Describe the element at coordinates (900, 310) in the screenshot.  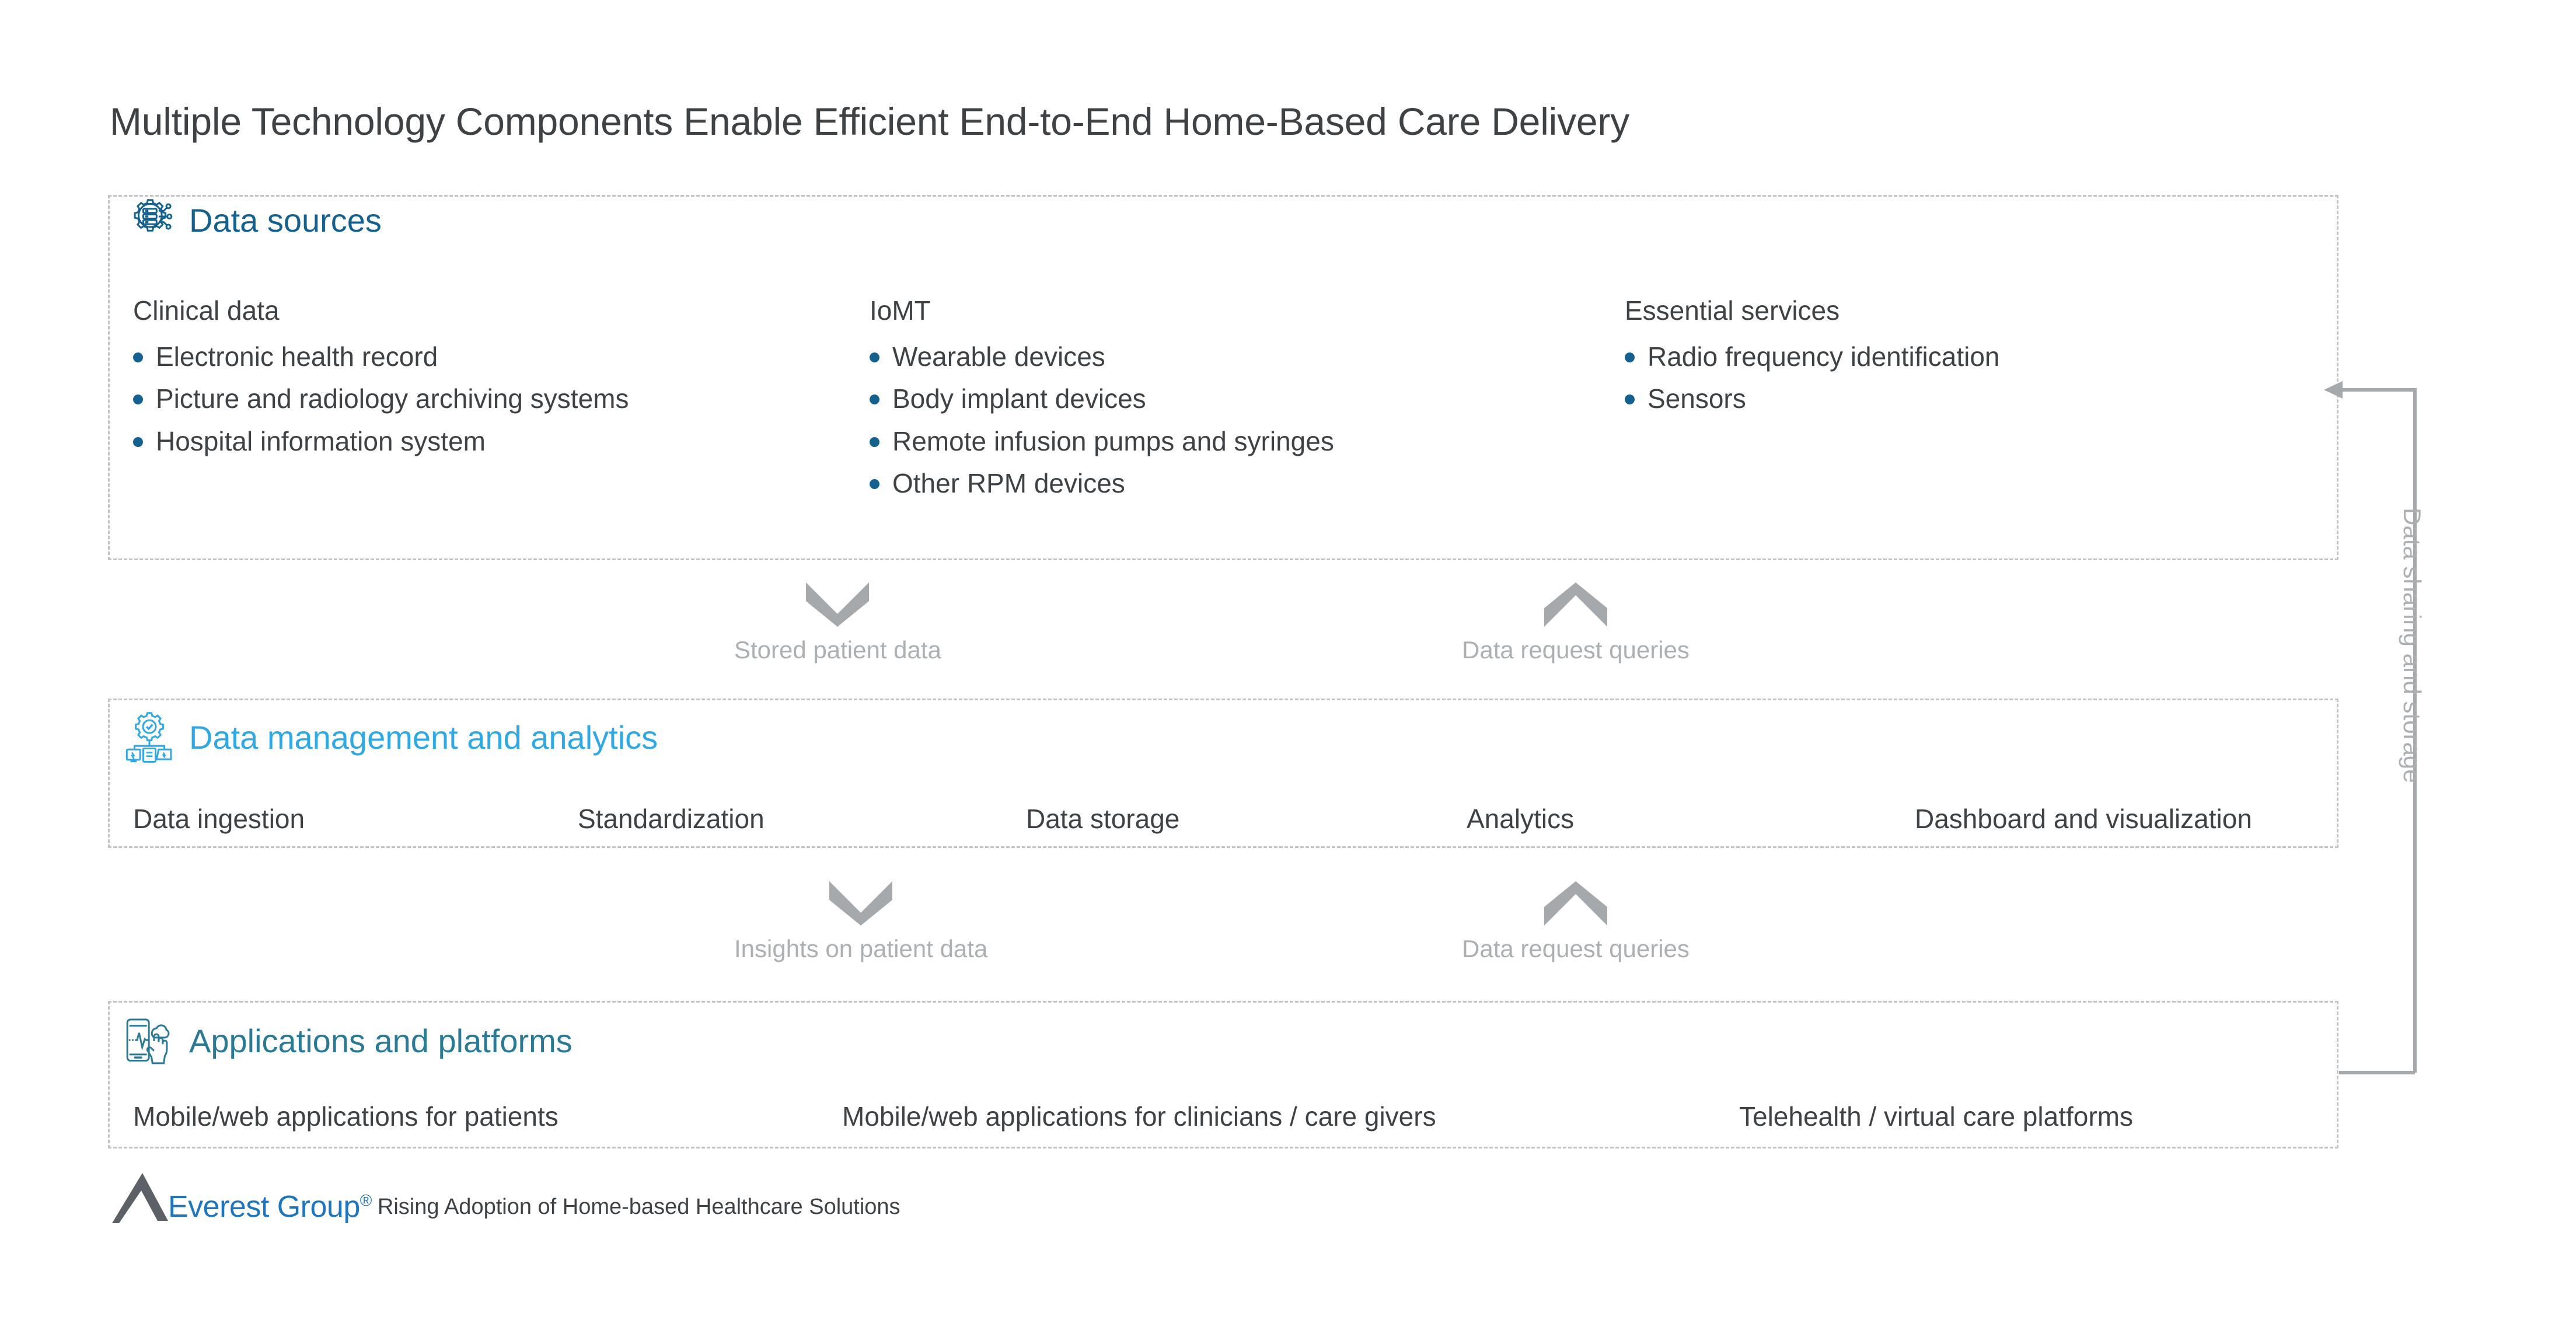
I see `column-title: IoMT` at that location.